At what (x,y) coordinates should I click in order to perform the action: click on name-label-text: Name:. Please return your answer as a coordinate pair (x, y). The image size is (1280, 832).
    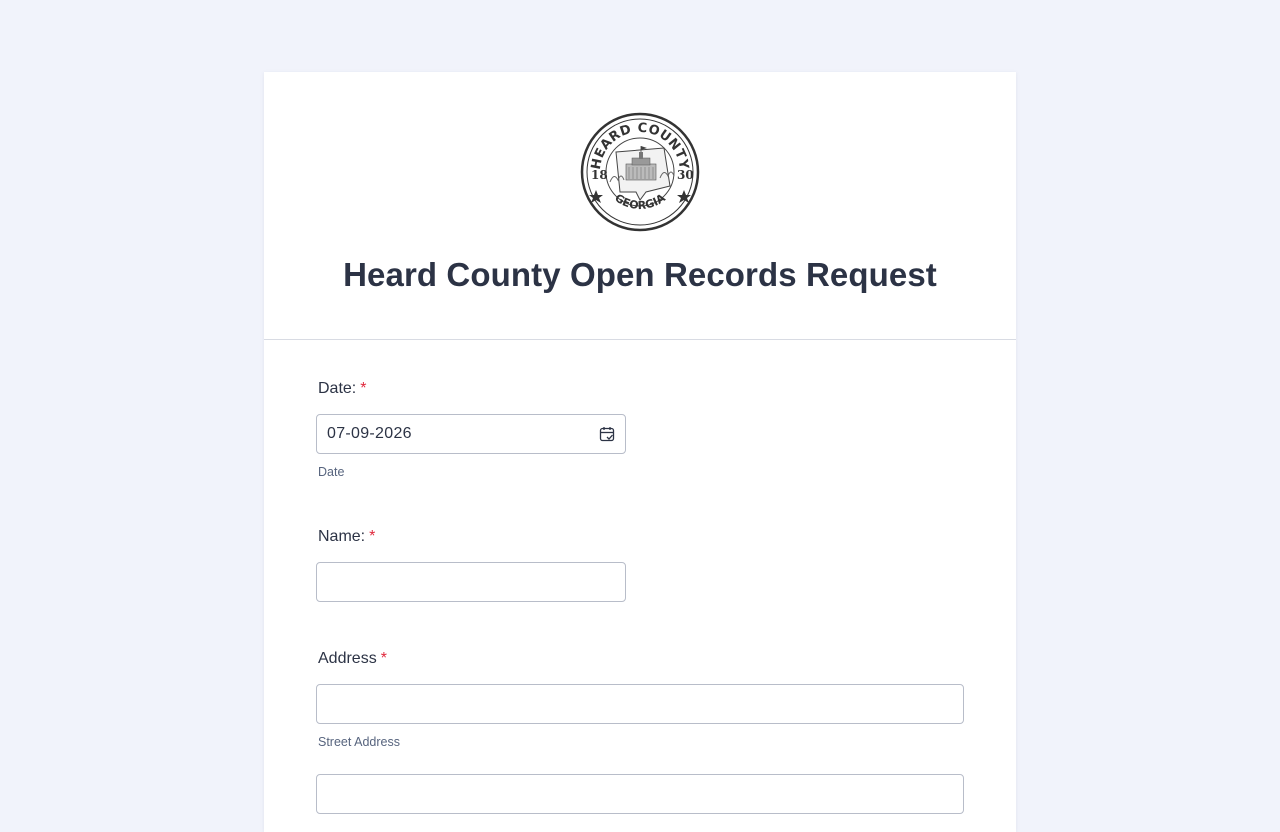
    Looking at the image, I should click on (342, 536).